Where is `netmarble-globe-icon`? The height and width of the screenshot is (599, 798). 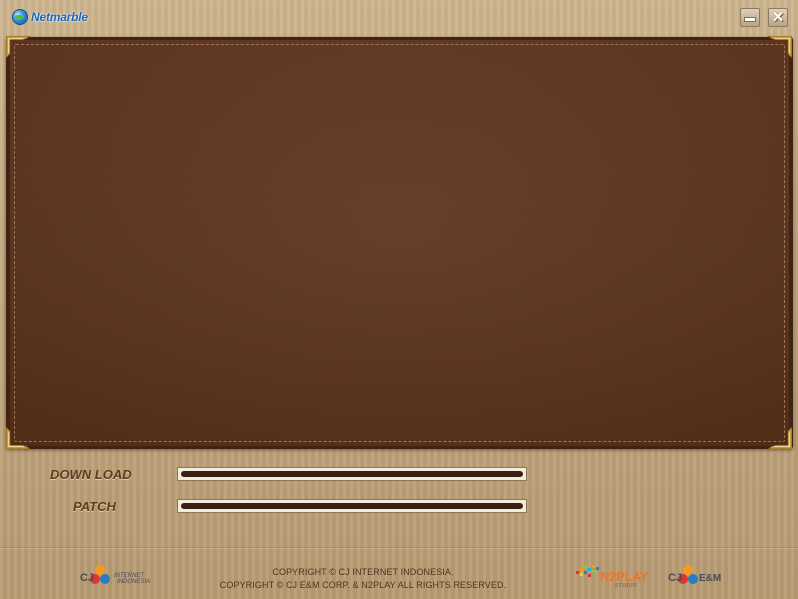 netmarble-globe-icon is located at coordinates (20, 17).